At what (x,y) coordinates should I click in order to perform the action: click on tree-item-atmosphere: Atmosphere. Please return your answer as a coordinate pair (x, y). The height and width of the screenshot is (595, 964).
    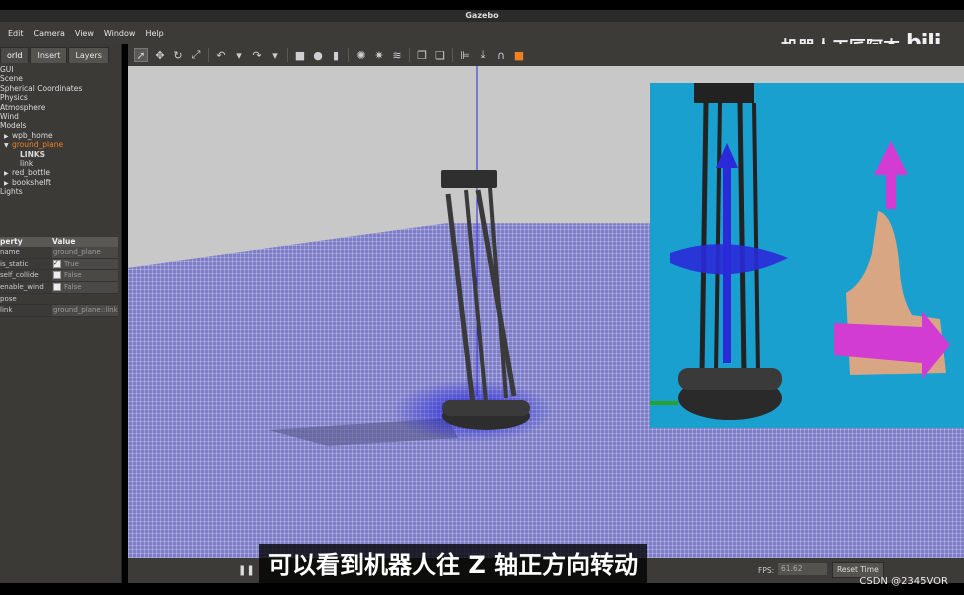
    Looking at the image, I should click on (60, 107).